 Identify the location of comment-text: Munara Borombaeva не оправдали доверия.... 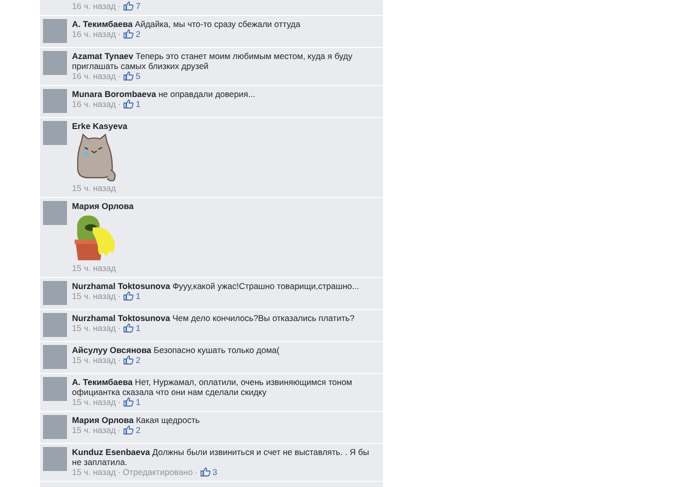
(164, 94).